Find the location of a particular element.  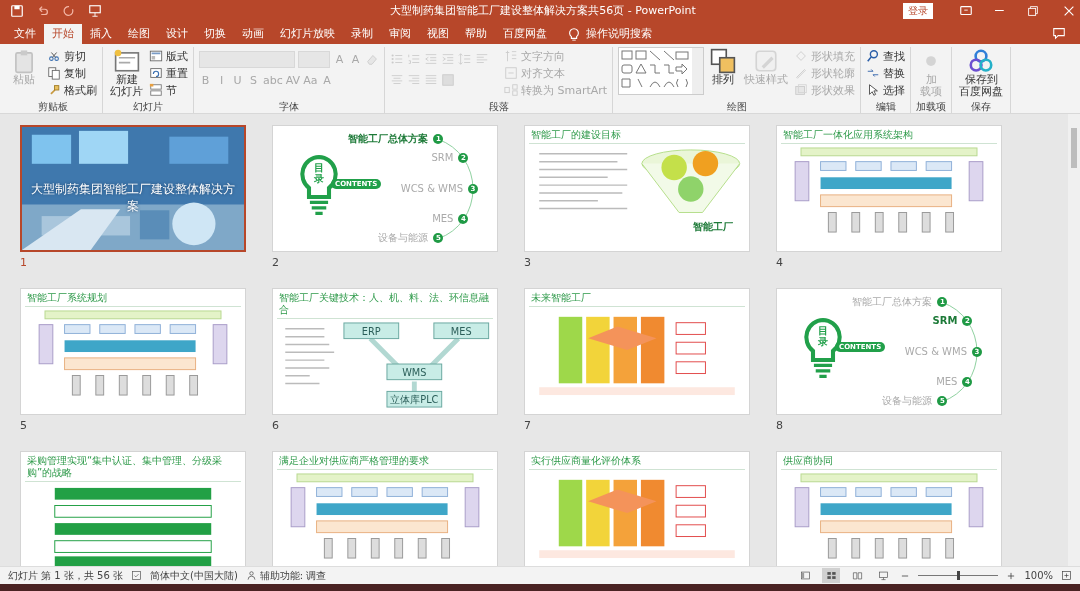

normal-view-icon is located at coordinates (805, 576).